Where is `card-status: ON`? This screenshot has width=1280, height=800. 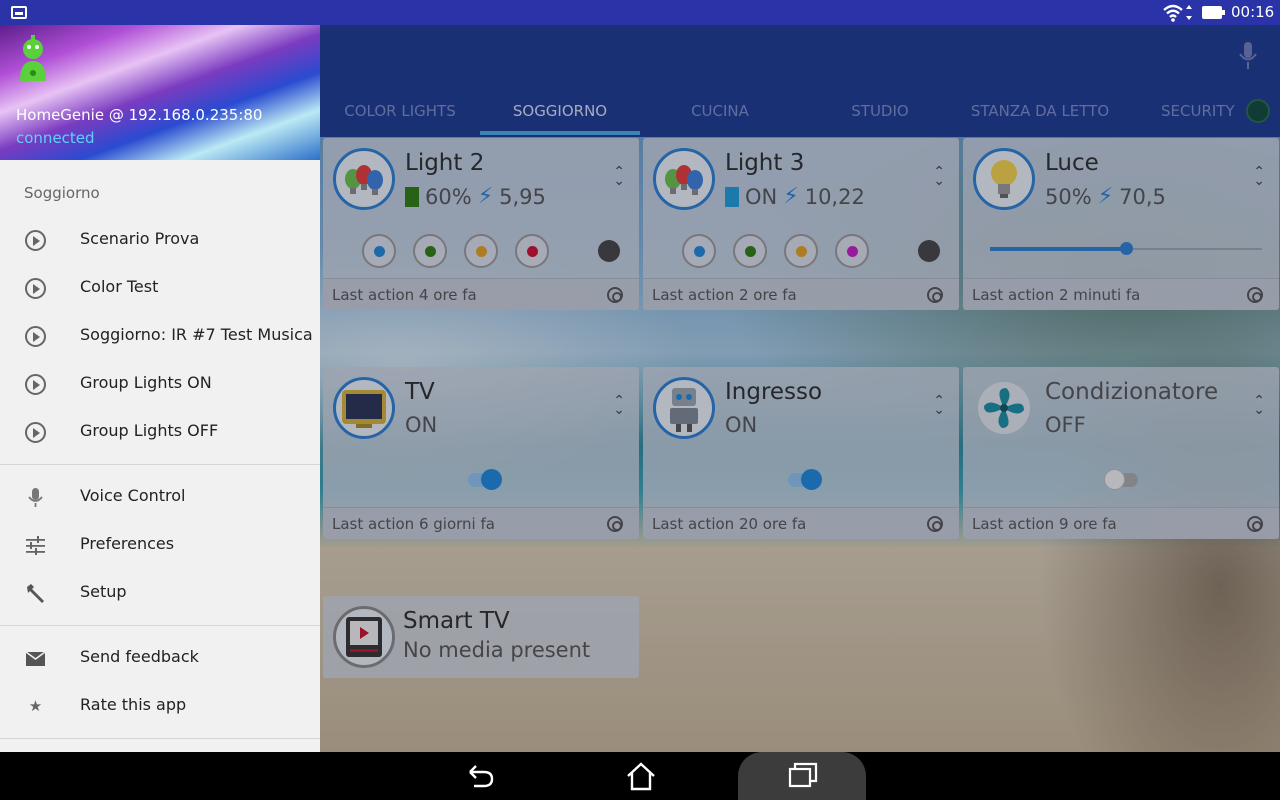
card-status: ON is located at coordinates (421, 425).